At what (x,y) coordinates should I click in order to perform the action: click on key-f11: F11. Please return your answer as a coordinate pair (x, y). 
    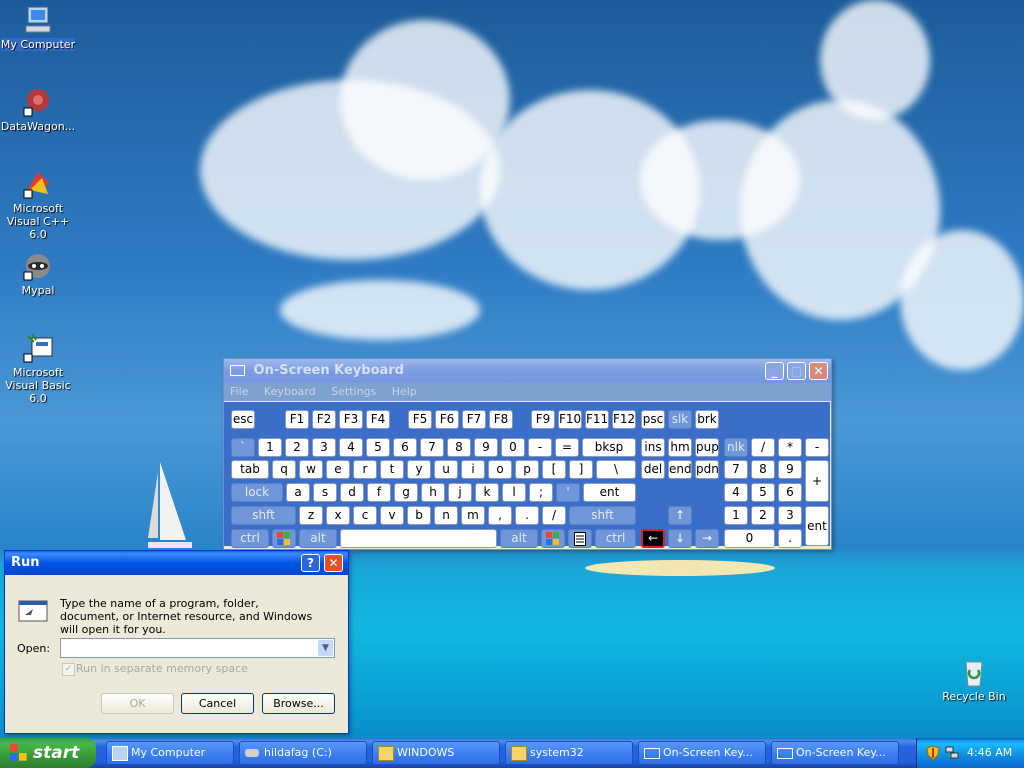
    Looking at the image, I should click on (597, 419).